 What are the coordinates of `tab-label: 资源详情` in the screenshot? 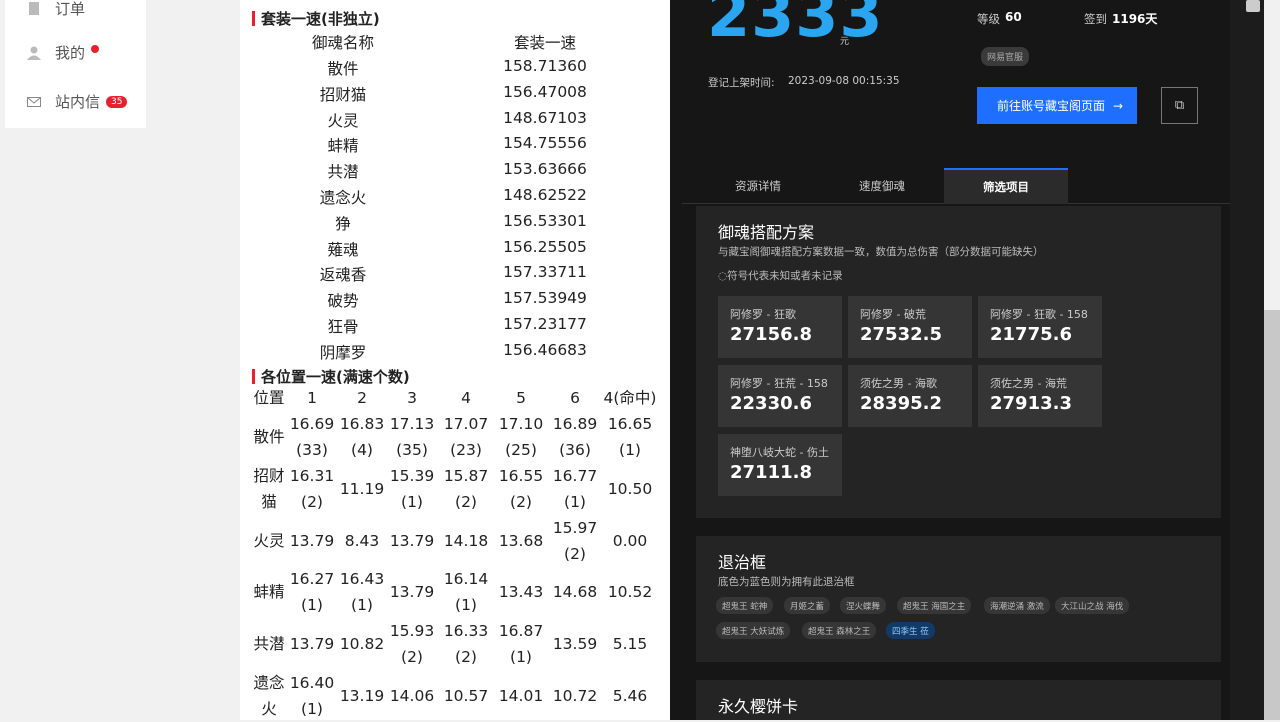 It's located at (758, 186).